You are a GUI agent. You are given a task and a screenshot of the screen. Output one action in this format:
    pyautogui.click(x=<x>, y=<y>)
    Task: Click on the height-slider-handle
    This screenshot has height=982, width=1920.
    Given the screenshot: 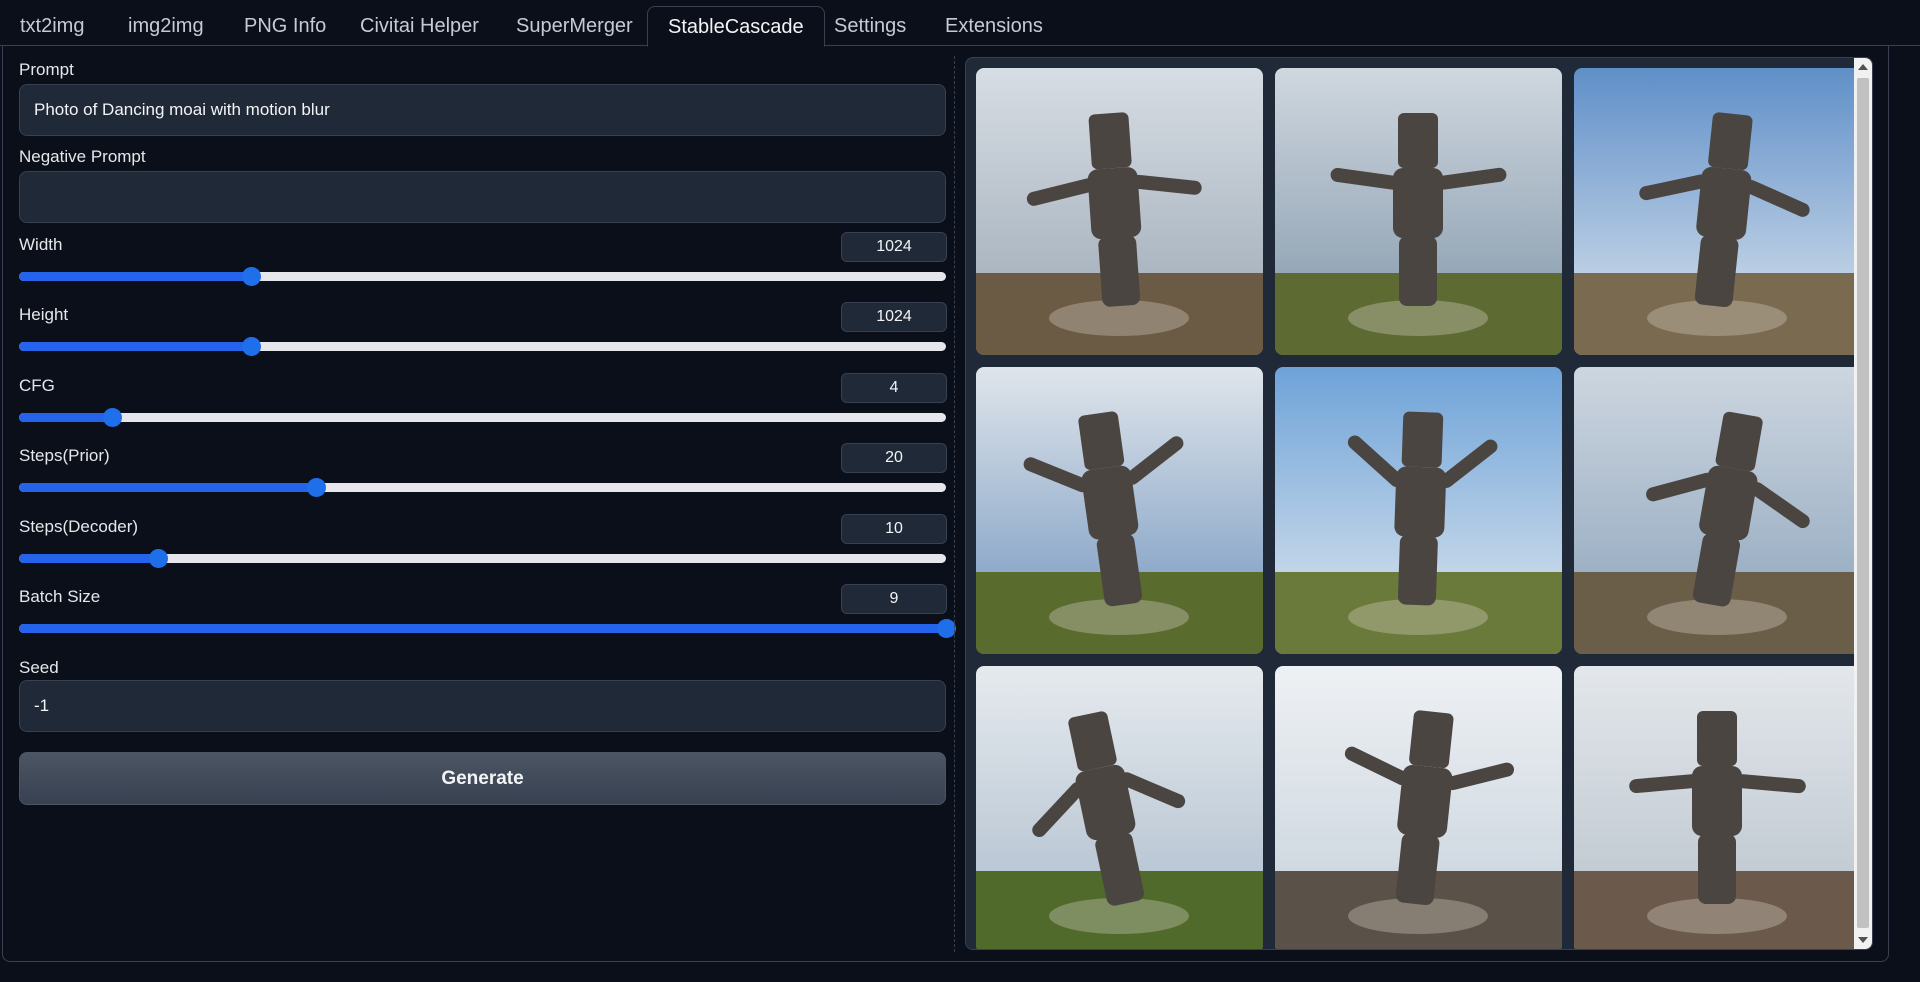 What is the action you would take?
    pyautogui.click(x=251, y=346)
    